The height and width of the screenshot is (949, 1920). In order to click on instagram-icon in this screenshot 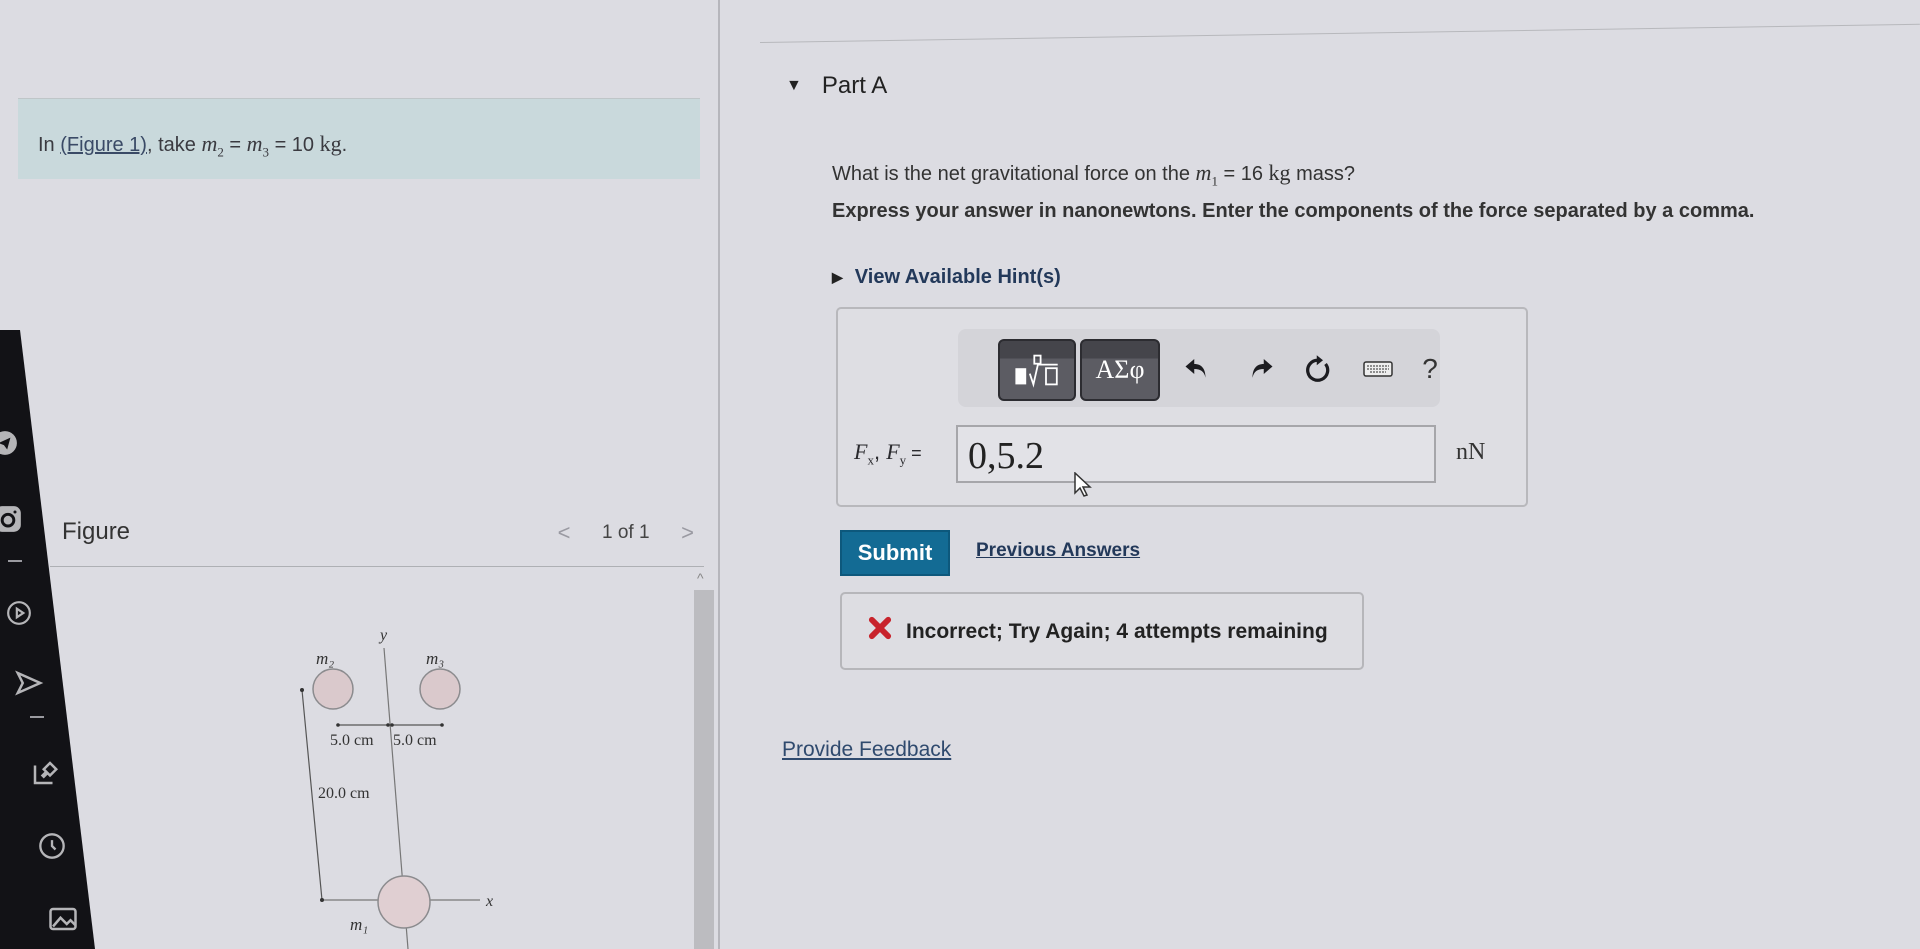, I will do `click(11, 519)`.